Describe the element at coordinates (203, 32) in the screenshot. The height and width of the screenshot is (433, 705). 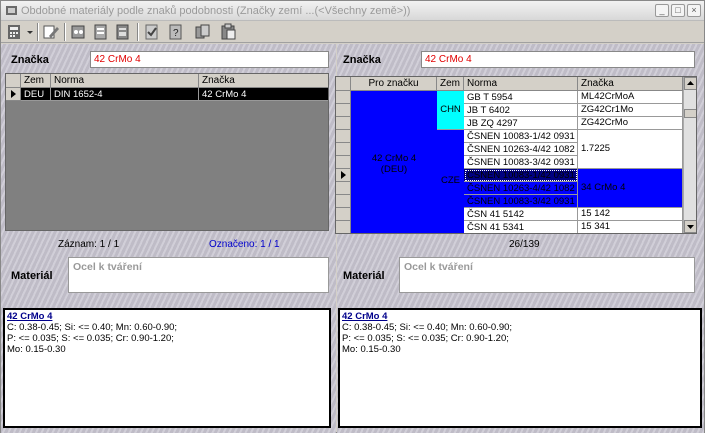
I see `copy-icon` at that location.